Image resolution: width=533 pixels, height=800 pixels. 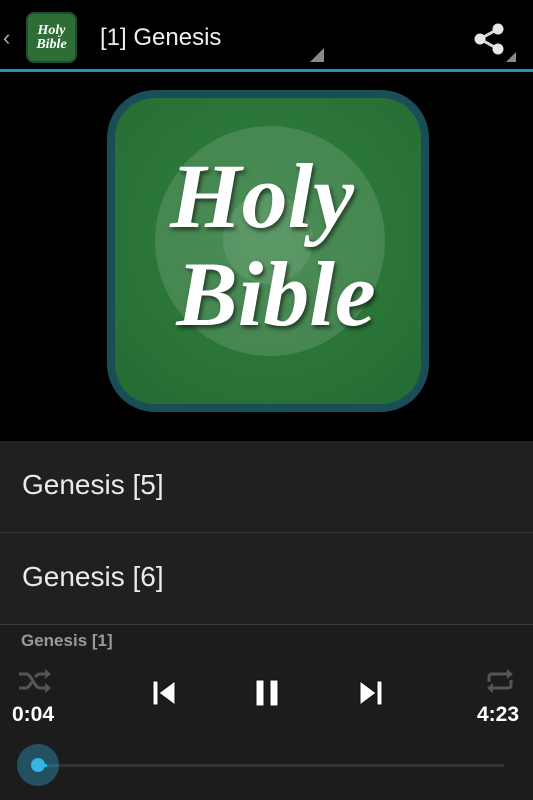 What do you see at coordinates (161, 37) in the screenshot?
I see `chapter-title: [1] Genesis` at bounding box center [161, 37].